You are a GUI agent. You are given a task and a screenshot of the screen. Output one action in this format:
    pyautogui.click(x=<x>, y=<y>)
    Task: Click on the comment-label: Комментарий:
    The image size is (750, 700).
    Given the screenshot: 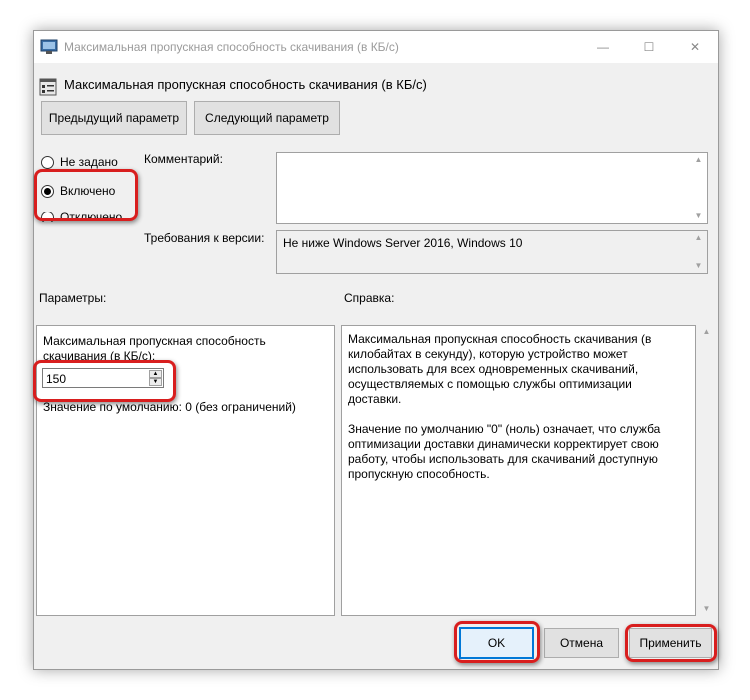 What is the action you would take?
    pyautogui.click(x=183, y=159)
    